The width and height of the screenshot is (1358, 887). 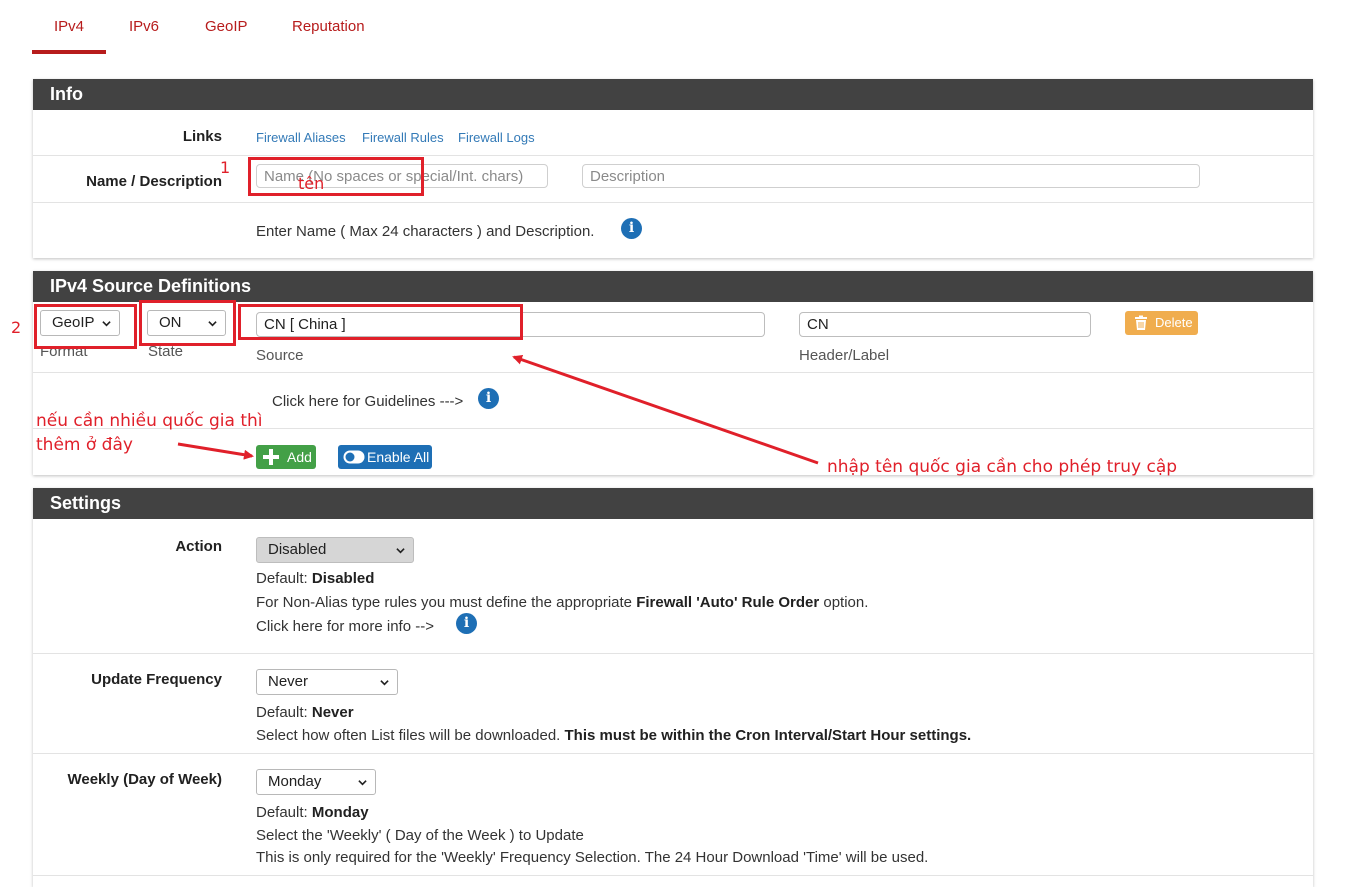 What do you see at coordinates (315, 578) in the screenshot?
I see `action-default: Default: Disabled` at bounding box center [315, 578].